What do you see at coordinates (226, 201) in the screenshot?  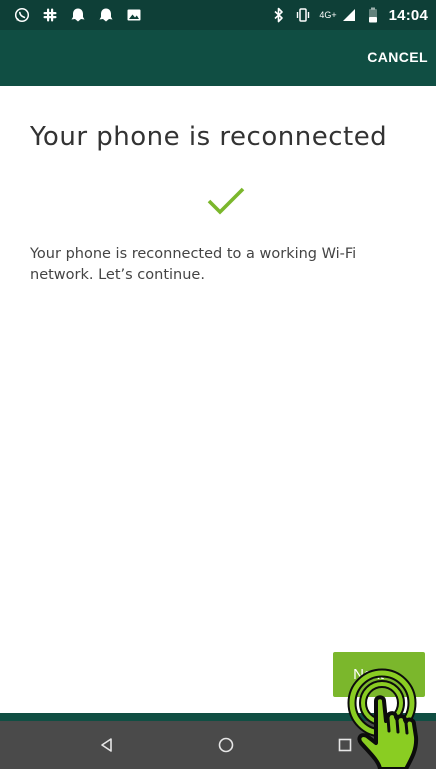 I see `checkmark-icon` at bounding box center [226, 201].